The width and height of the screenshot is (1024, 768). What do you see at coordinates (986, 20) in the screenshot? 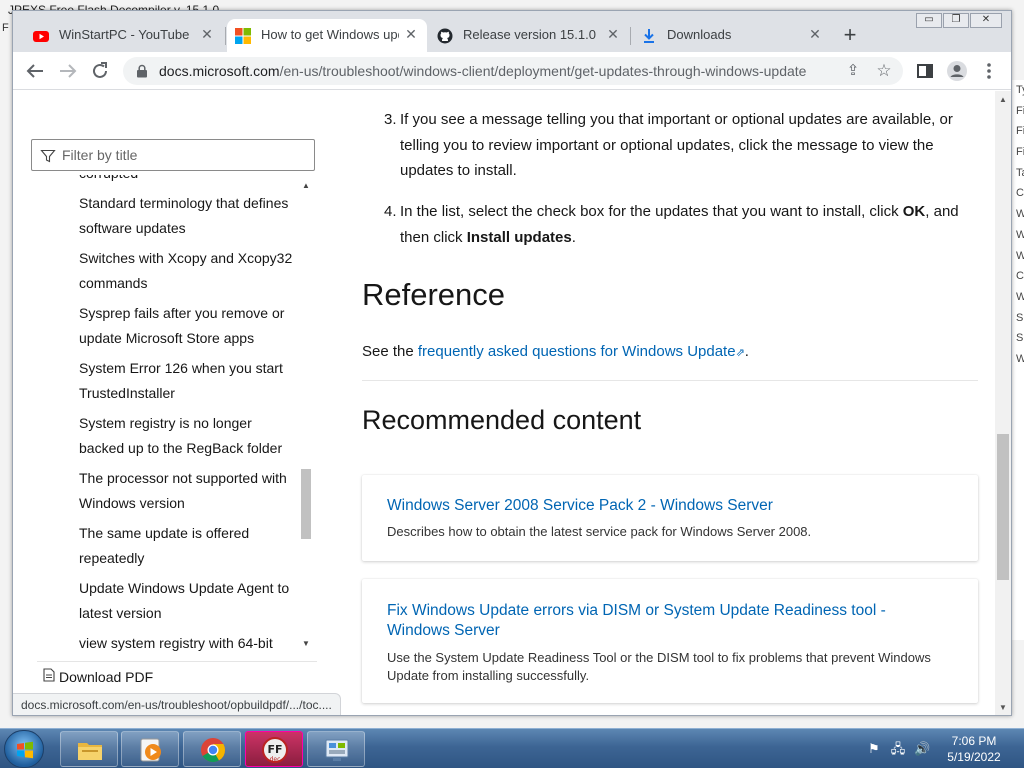
I see `close-window-button: ✕` at bounding box center [986, 20].